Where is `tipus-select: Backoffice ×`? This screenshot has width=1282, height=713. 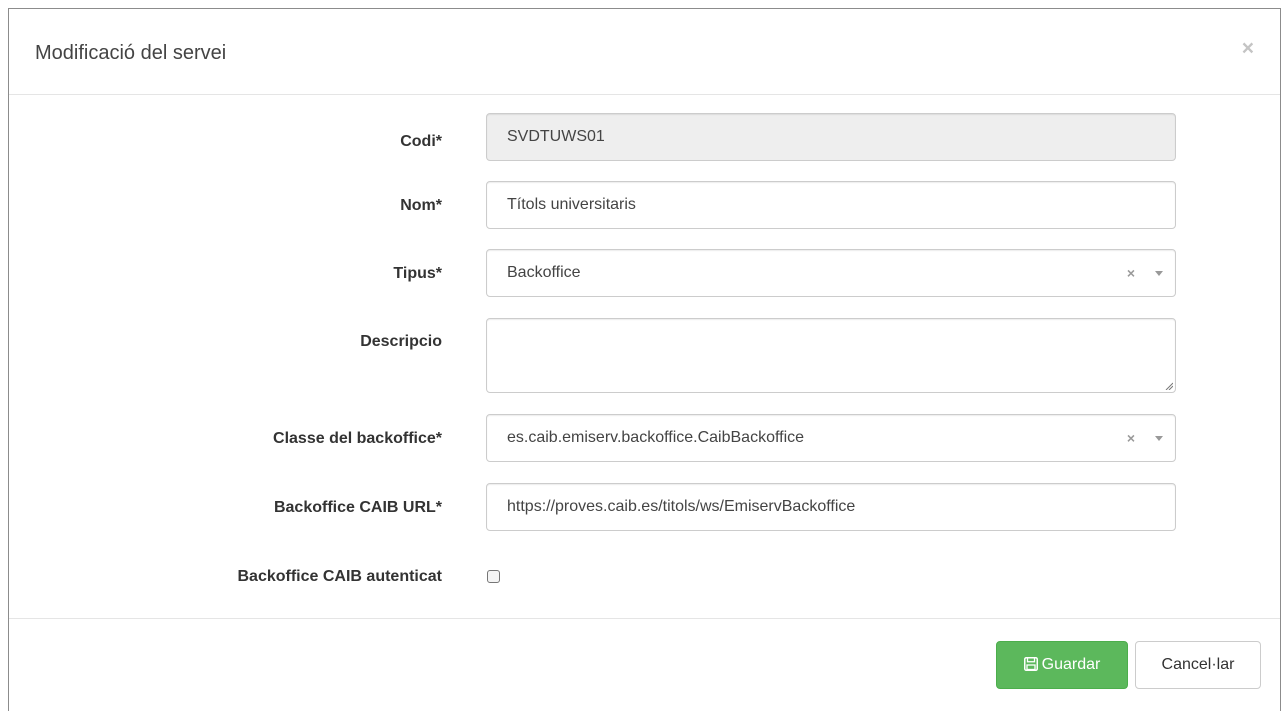
tipus-select: Backoffice × is located at coordinates (831, 273).